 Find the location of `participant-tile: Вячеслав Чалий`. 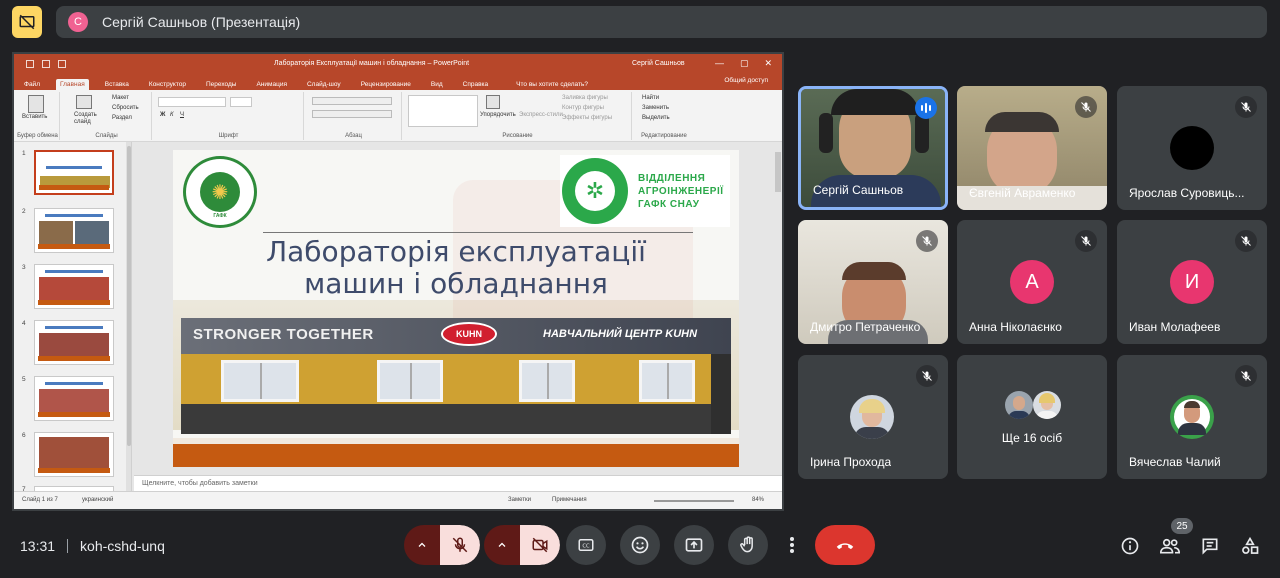

participant-tile: Вячеслав Чалий is located at coordinates (1192, 417).